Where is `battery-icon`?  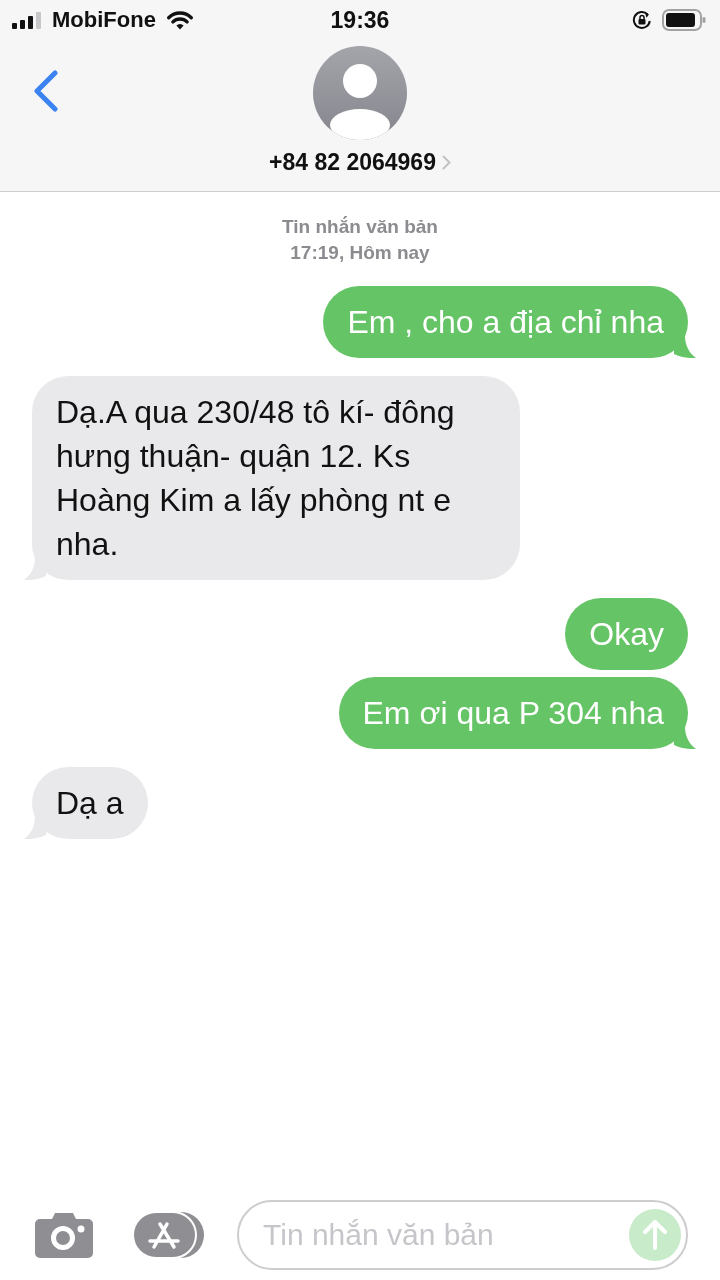 battery-icon is located at coordinates (684, 20).